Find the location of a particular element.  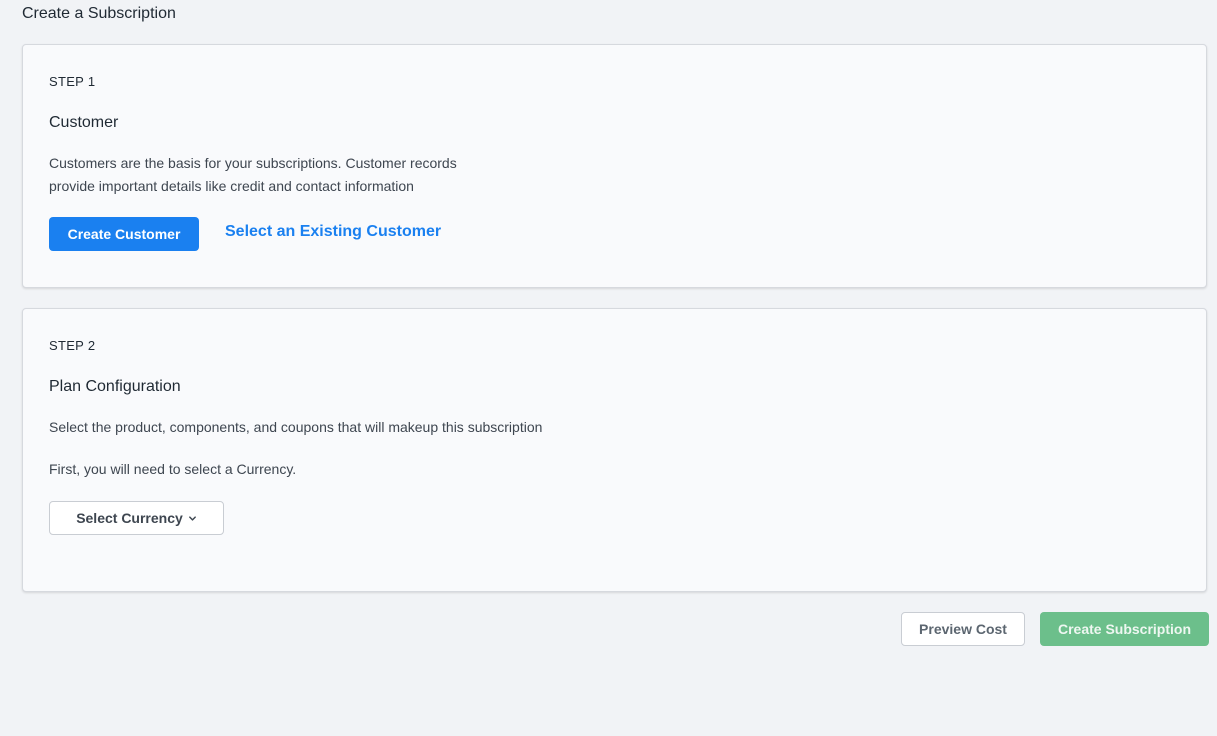

chevron-down-icon is located at coordinates (192, 518).